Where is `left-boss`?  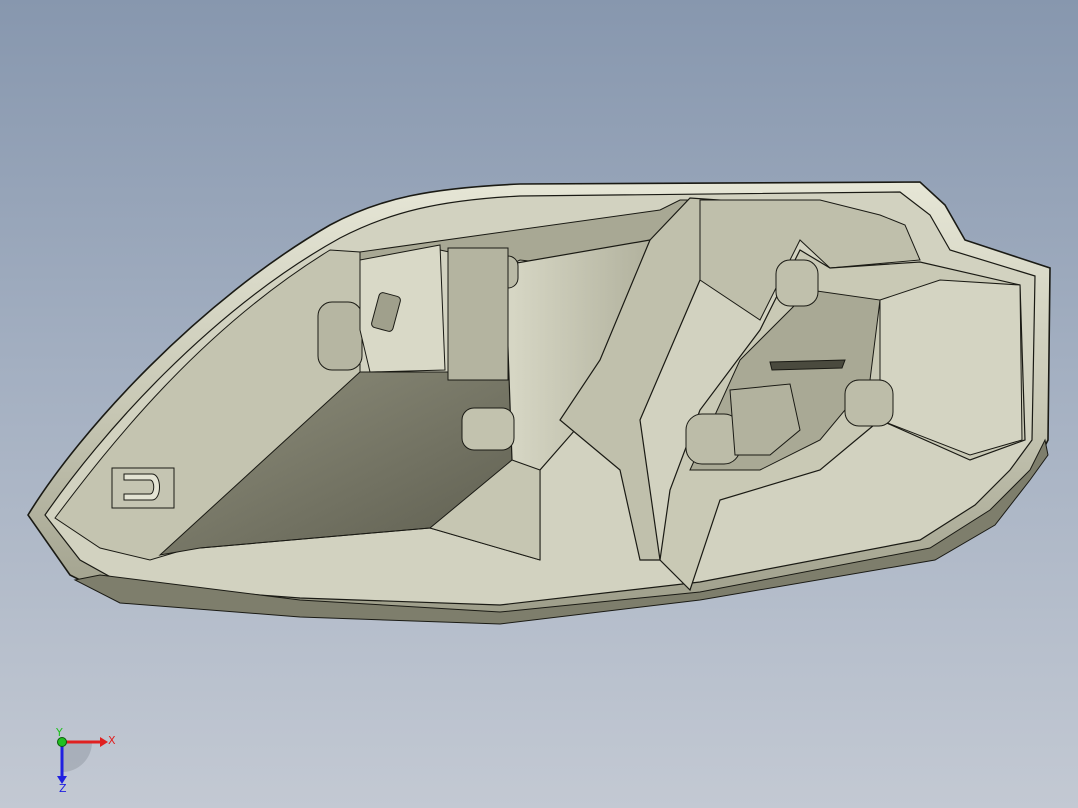 left-boss is located at coordinates (340, 336).